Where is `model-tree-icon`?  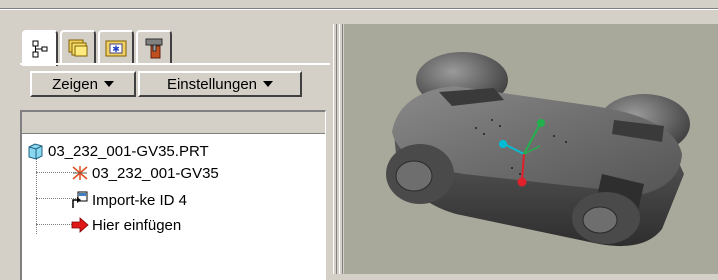
model-tree-icon is located at coordinates (40, 49).